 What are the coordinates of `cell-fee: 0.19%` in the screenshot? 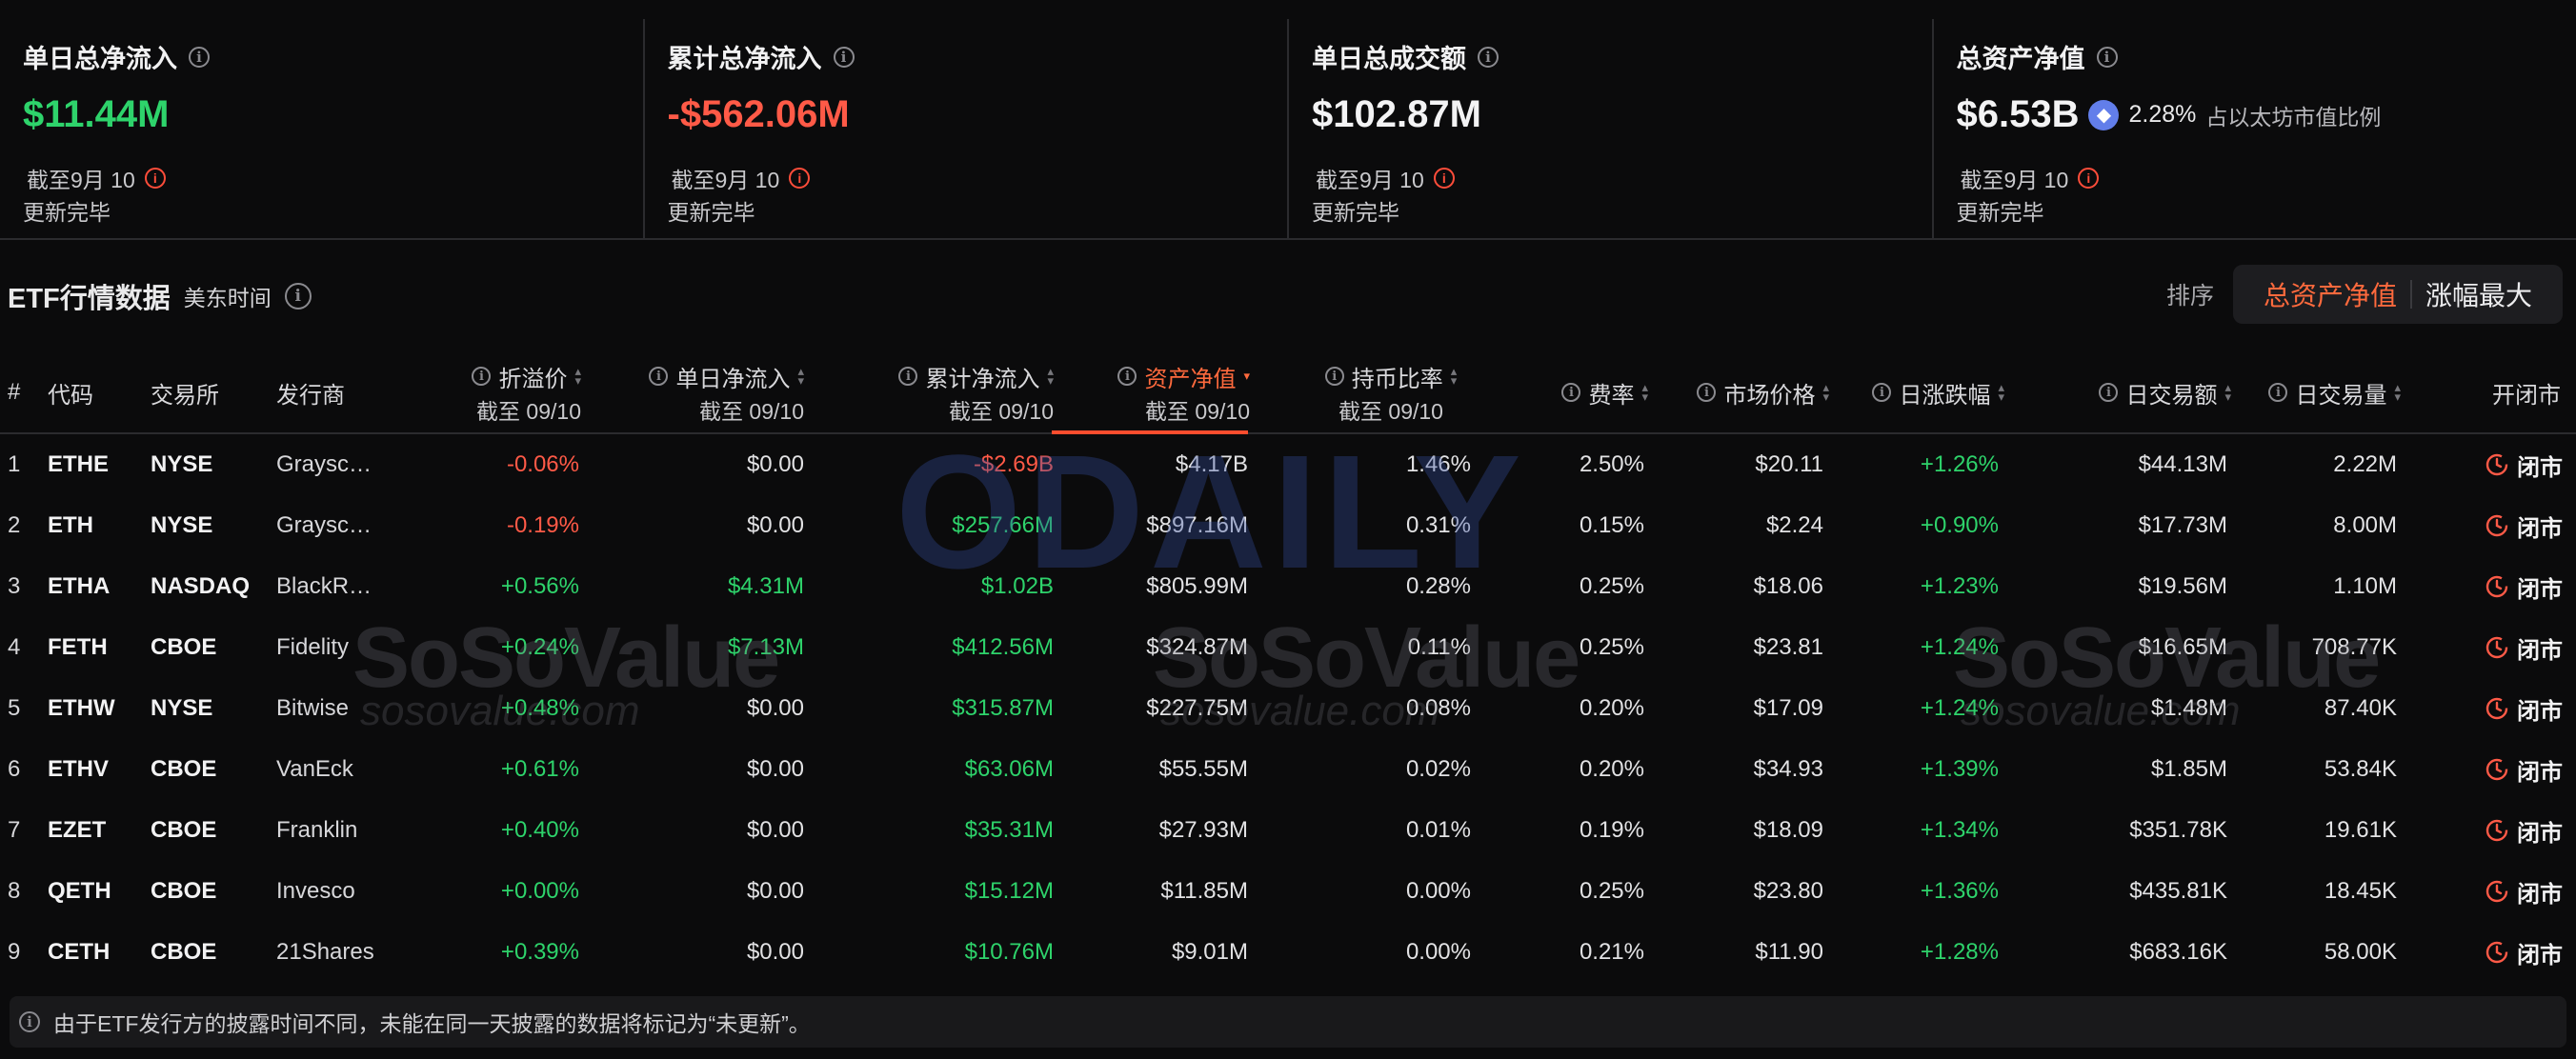 It's located at (1612, 830).